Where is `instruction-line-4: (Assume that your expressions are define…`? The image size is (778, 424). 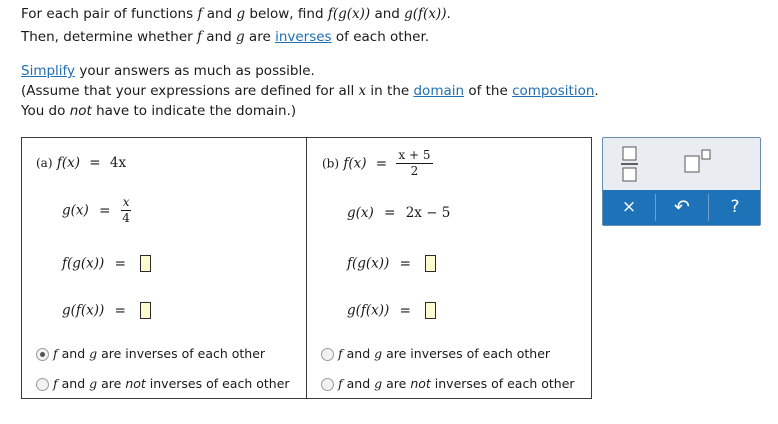
instruction-line-4: (Assume that your expressions are define… is located at coordinates (310, 91).